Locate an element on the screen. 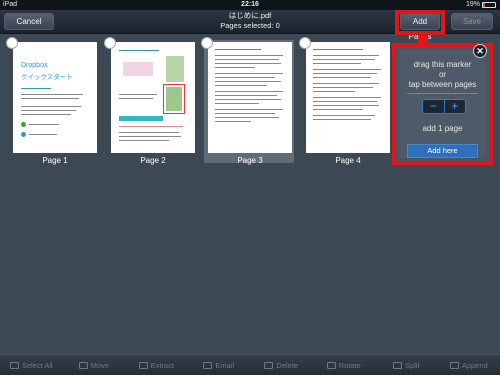 This screenshot has width=500, height=375. decrement-button: − is located at coordinates (433, 106).